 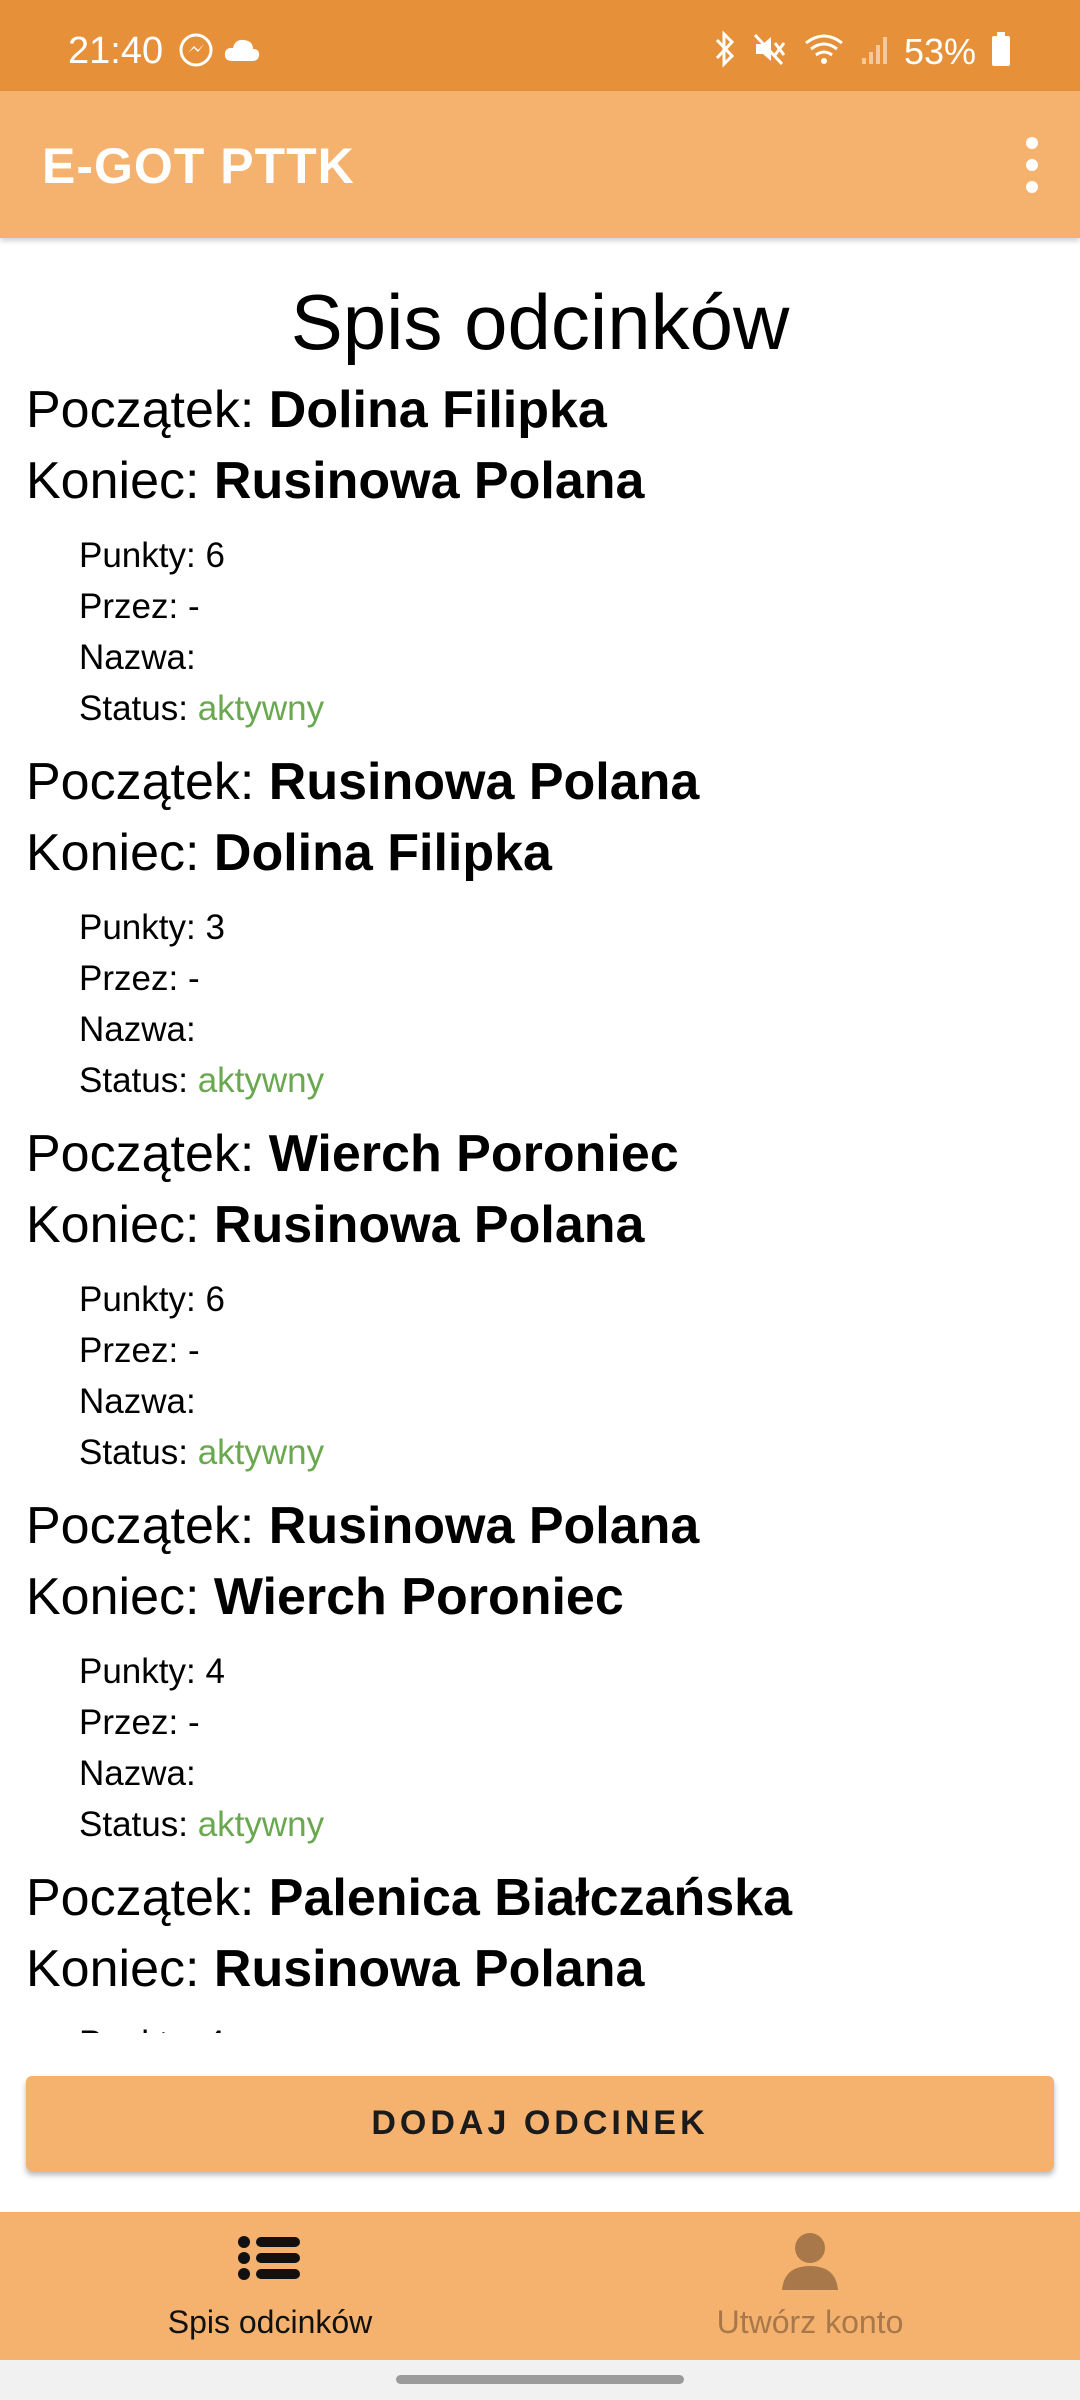 I want to click on more-vert-icon, so click(x=1032, y=165).